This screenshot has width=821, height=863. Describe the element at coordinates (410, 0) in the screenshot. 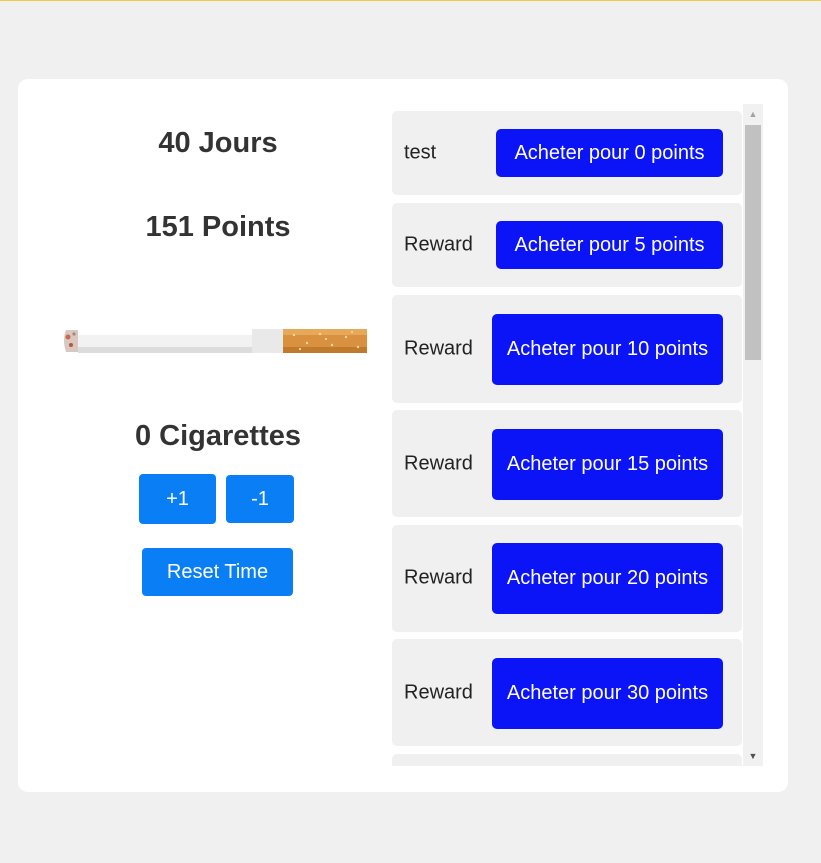

I see `top-border` at that location.